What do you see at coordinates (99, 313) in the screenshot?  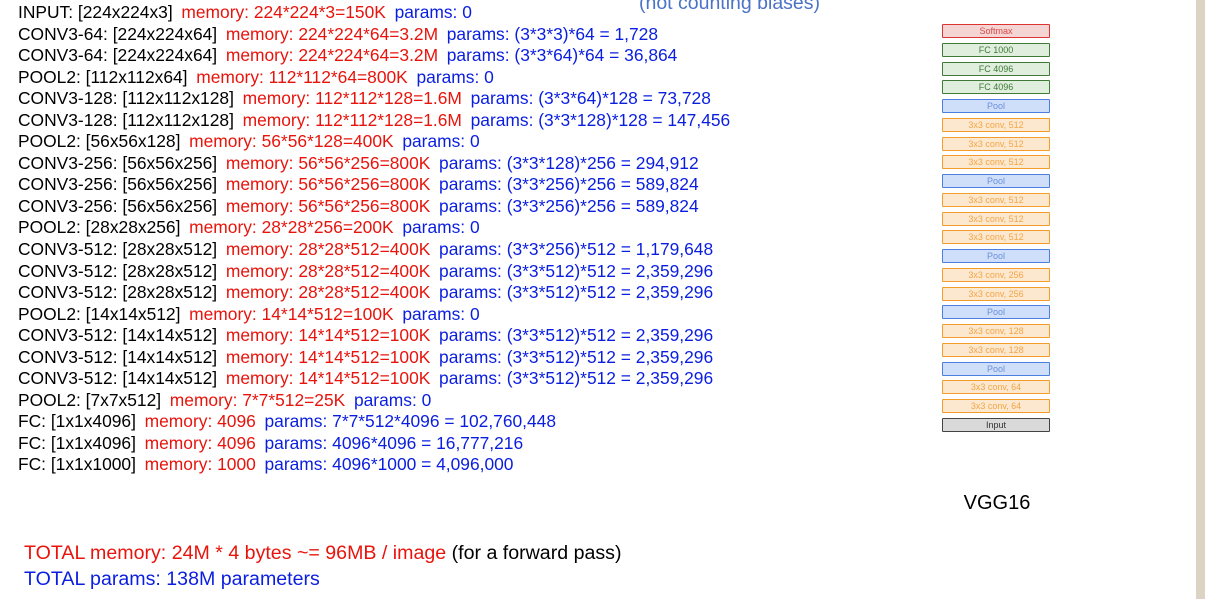 I see `layer-name: POOL2: [14x14x512]` at bounding box center [99, 313].